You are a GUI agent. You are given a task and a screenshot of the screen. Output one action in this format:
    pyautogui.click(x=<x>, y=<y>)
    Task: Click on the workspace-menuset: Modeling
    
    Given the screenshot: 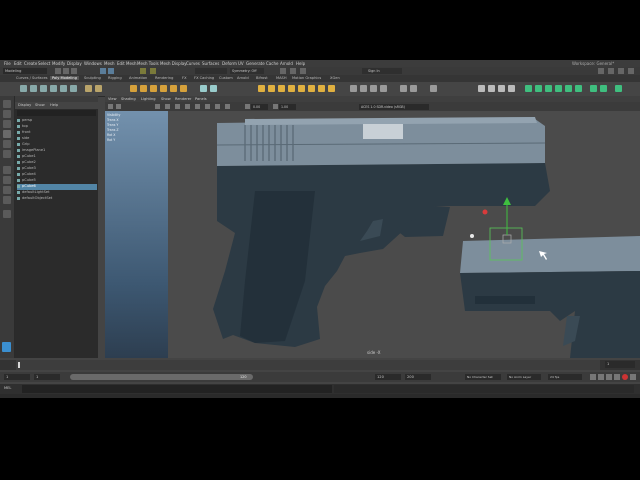 What is the action you would take?
    pyautogui.click(x=25, y=71)
    